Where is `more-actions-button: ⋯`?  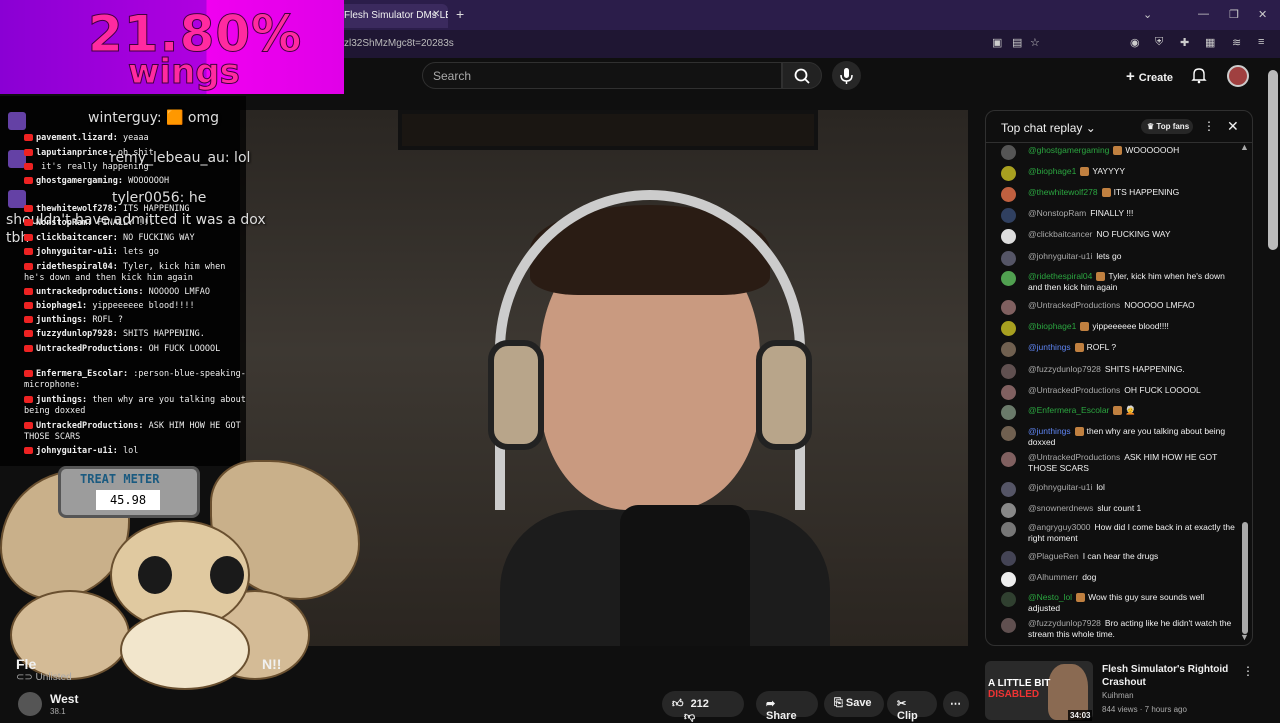
more-actions-button: ⋯ is located at coordinates (956, 704).